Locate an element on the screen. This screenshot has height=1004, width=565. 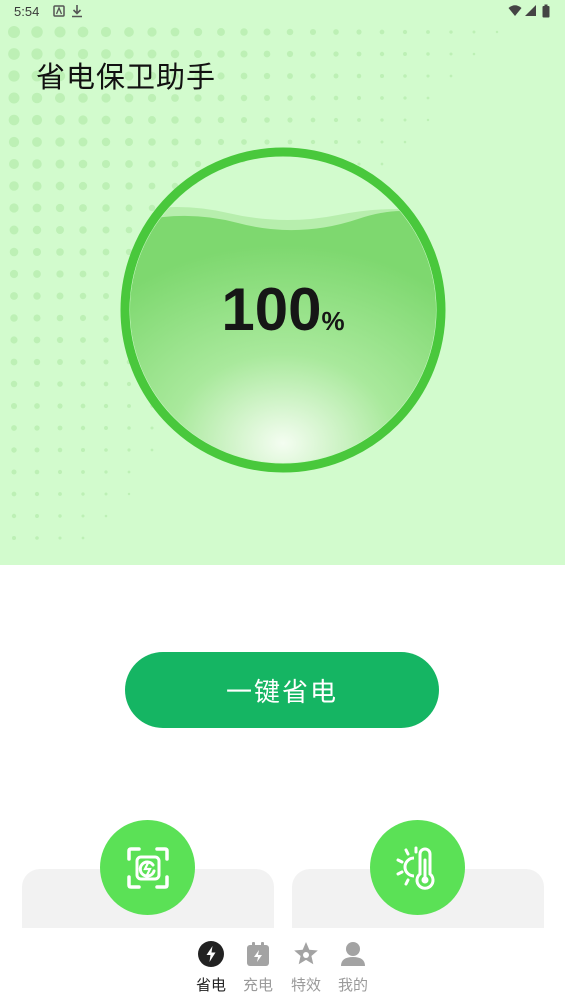
nav-label-charge: 充电 is located at coordinates (257, 985).